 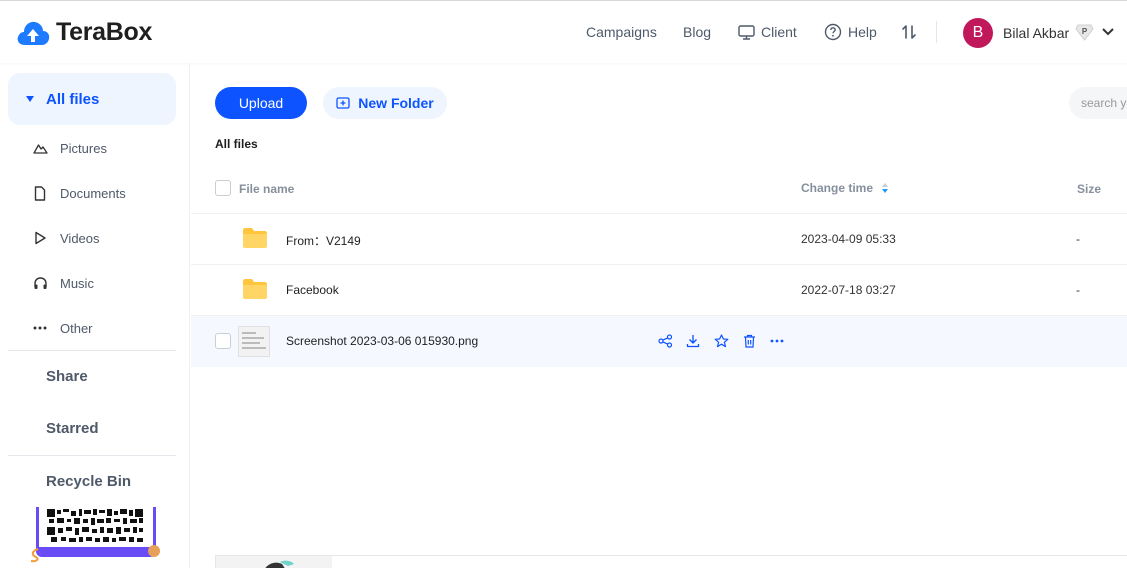 I want to click on avatar-initial: B, so click(x=978, y=32).